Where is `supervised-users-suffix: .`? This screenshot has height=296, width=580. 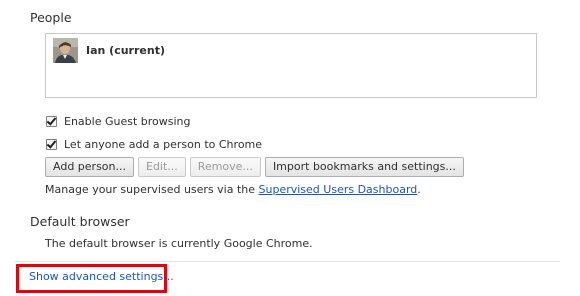 supervised-users-suffix: . is located at coordinates (419, 189).